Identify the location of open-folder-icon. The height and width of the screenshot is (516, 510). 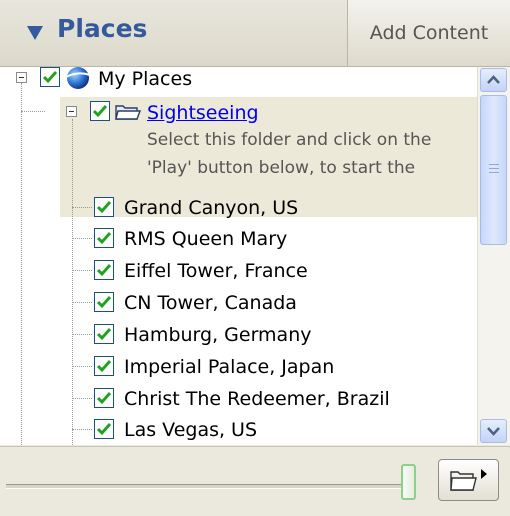
(128, 114).